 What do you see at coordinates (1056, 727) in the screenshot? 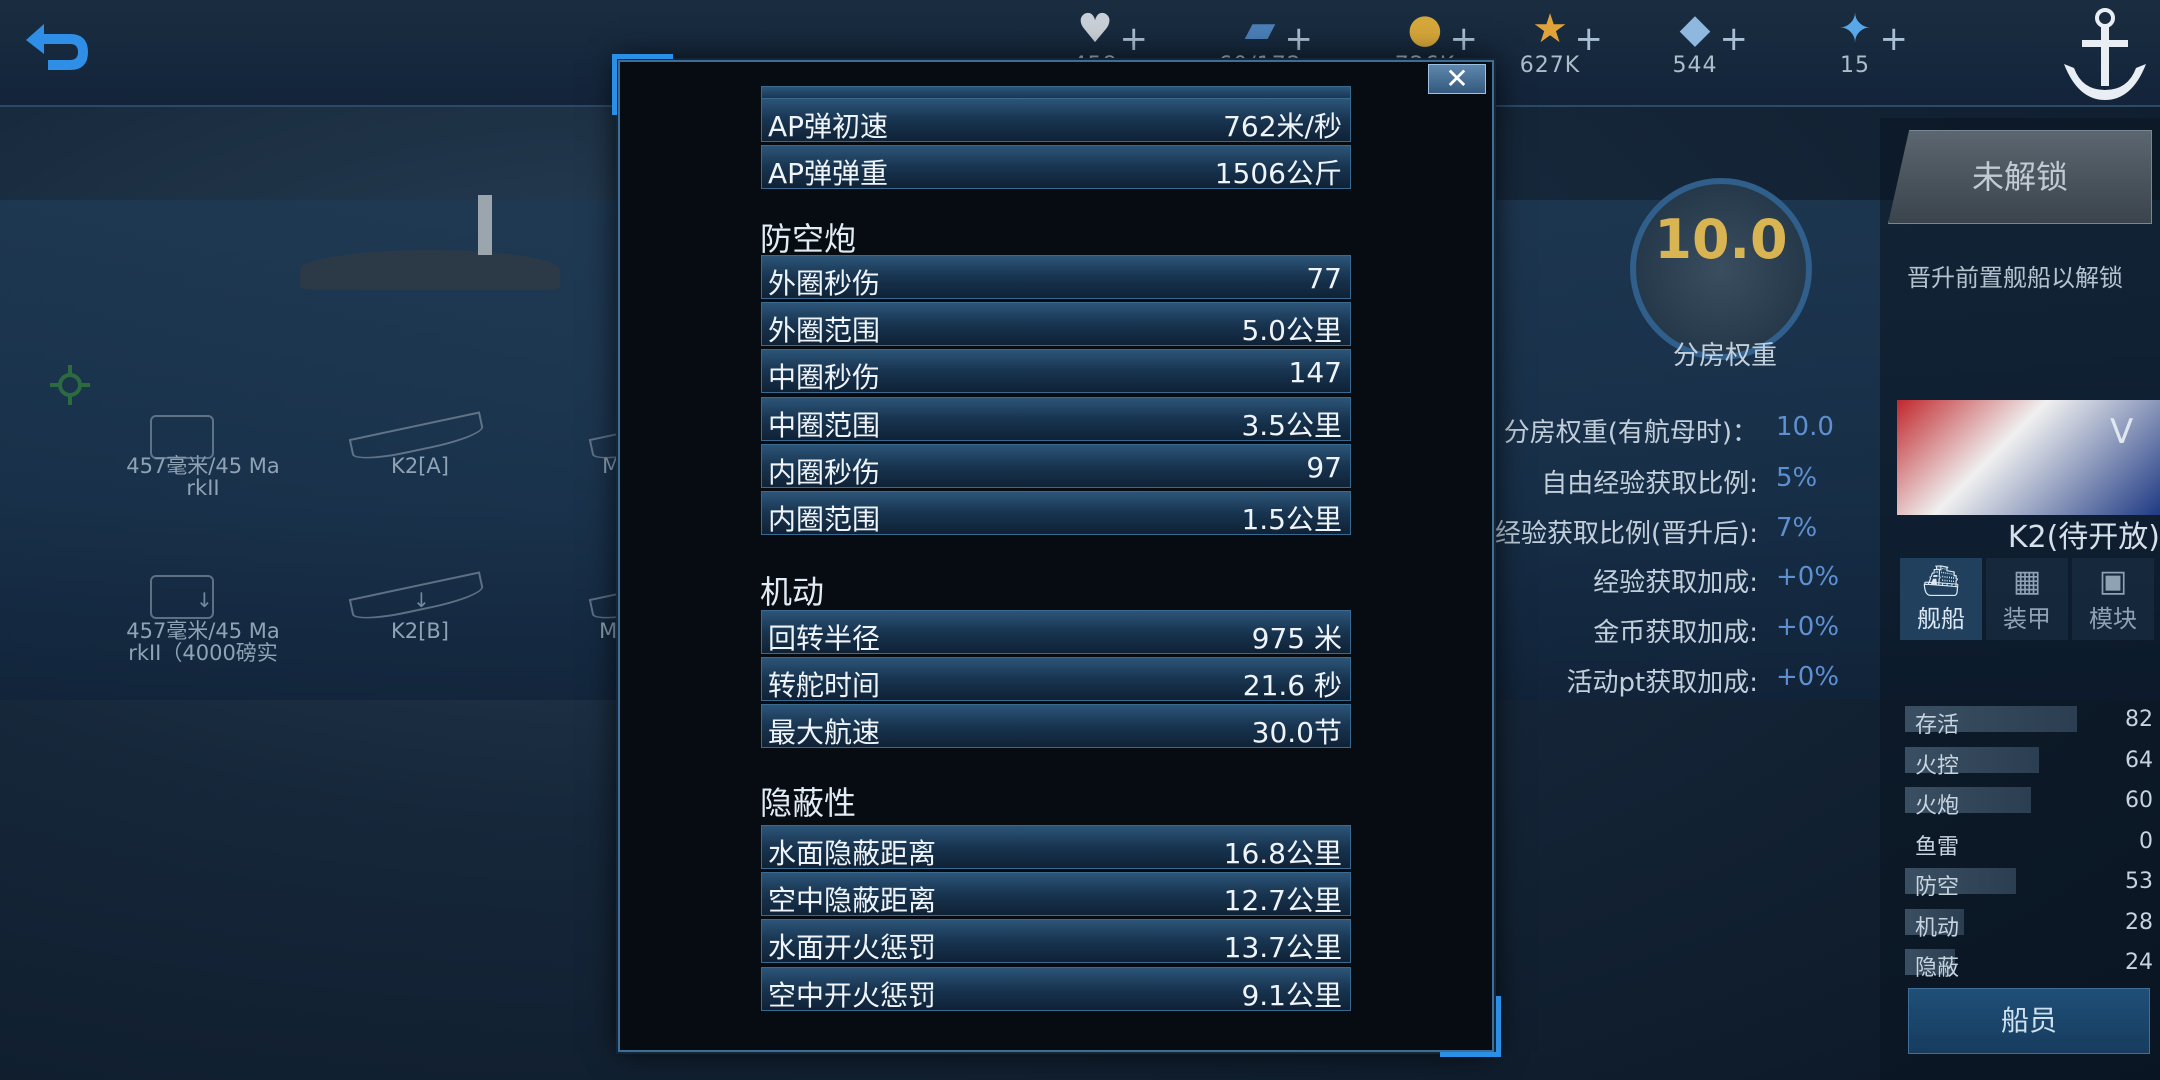
I see `stat-detail-row: 最大航速 30.0节` at bounding box center [1056, 727].